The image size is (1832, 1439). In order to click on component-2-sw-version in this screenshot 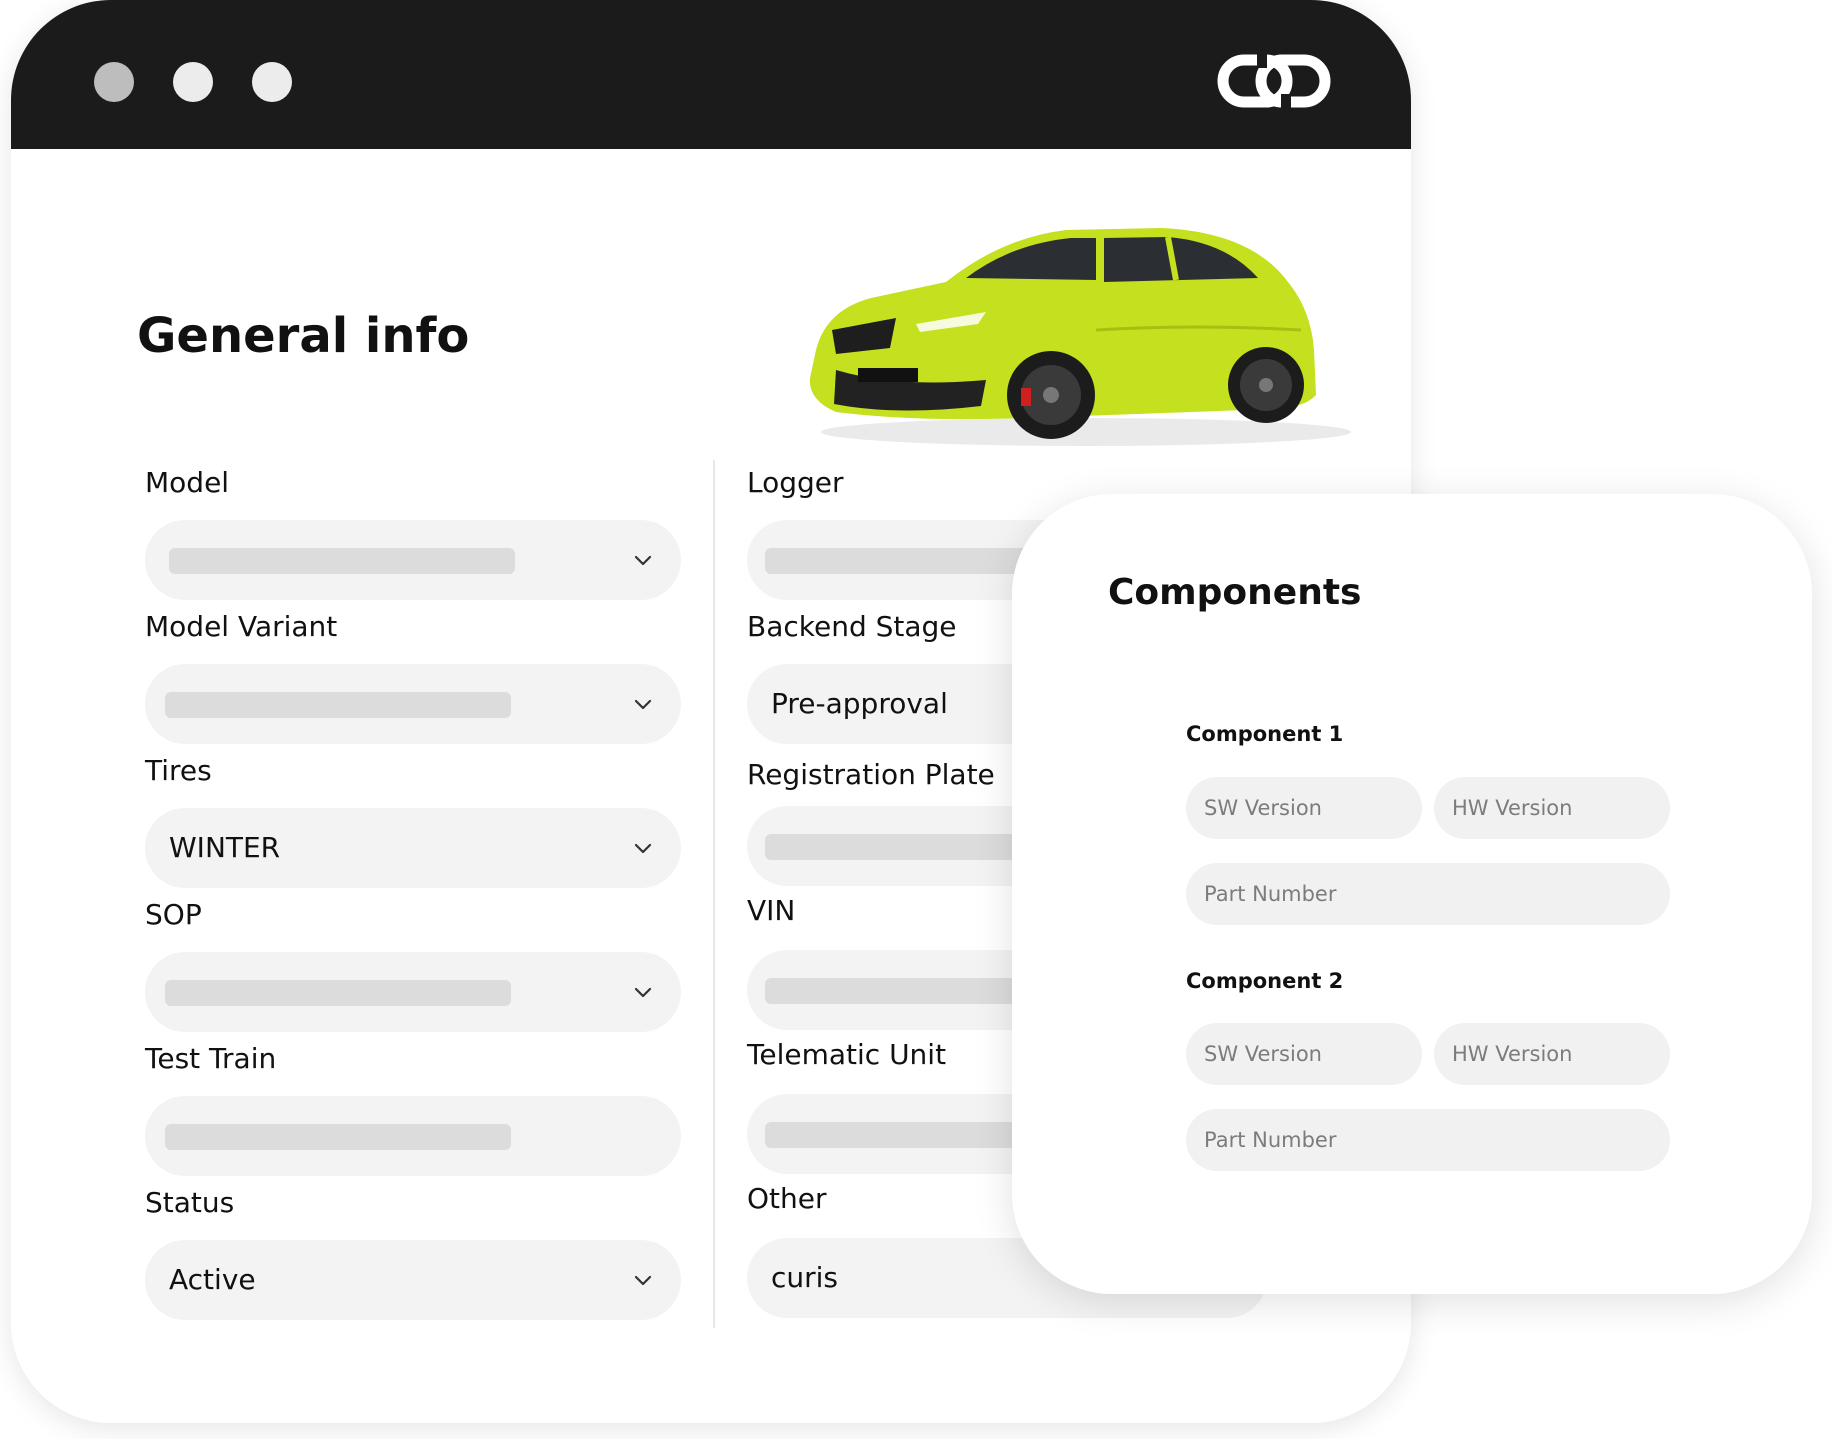, I will do `click(1304, 1054)`.